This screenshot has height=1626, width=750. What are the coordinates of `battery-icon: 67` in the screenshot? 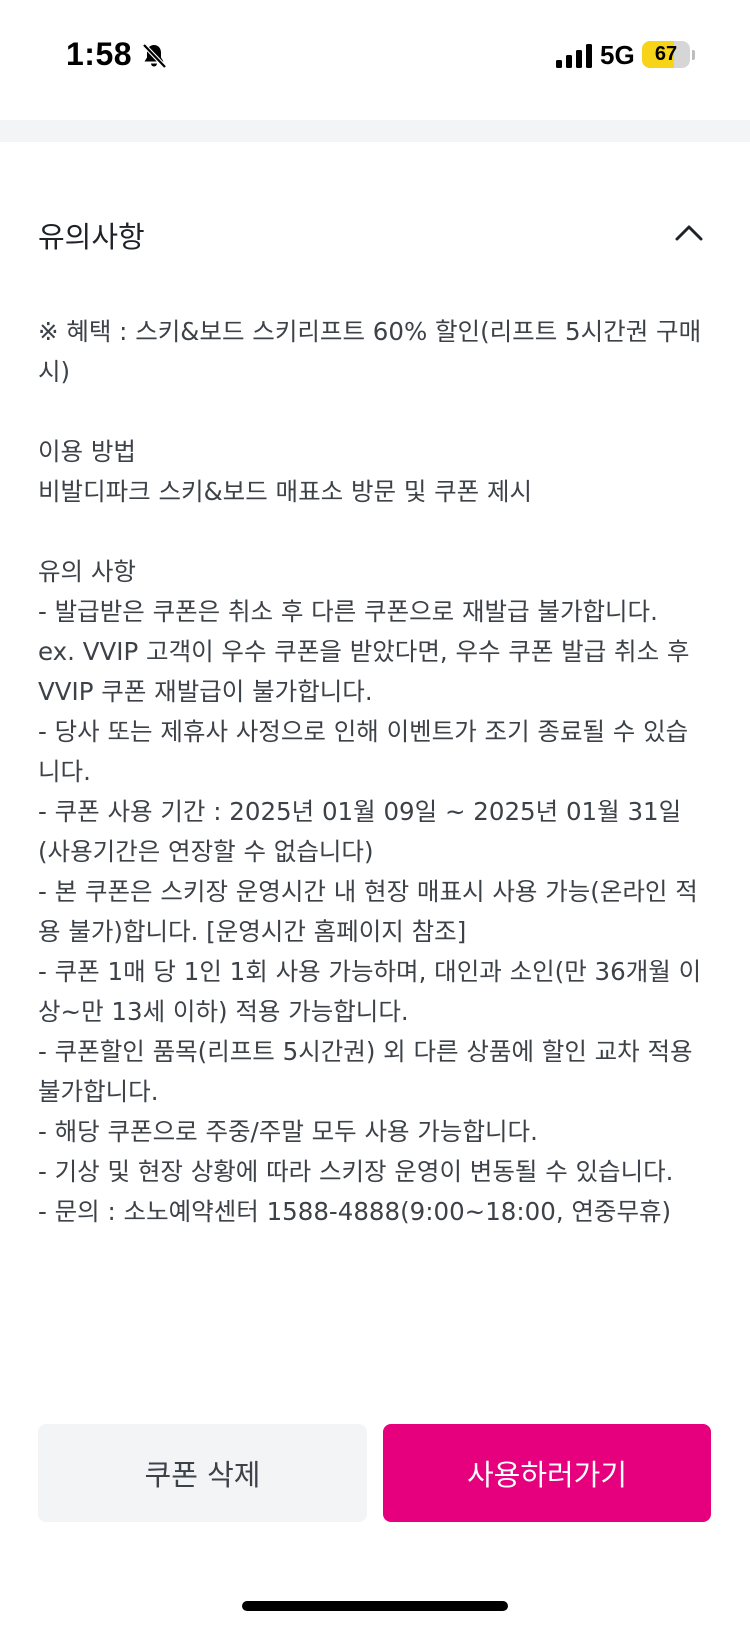 It's located at (666, 54).